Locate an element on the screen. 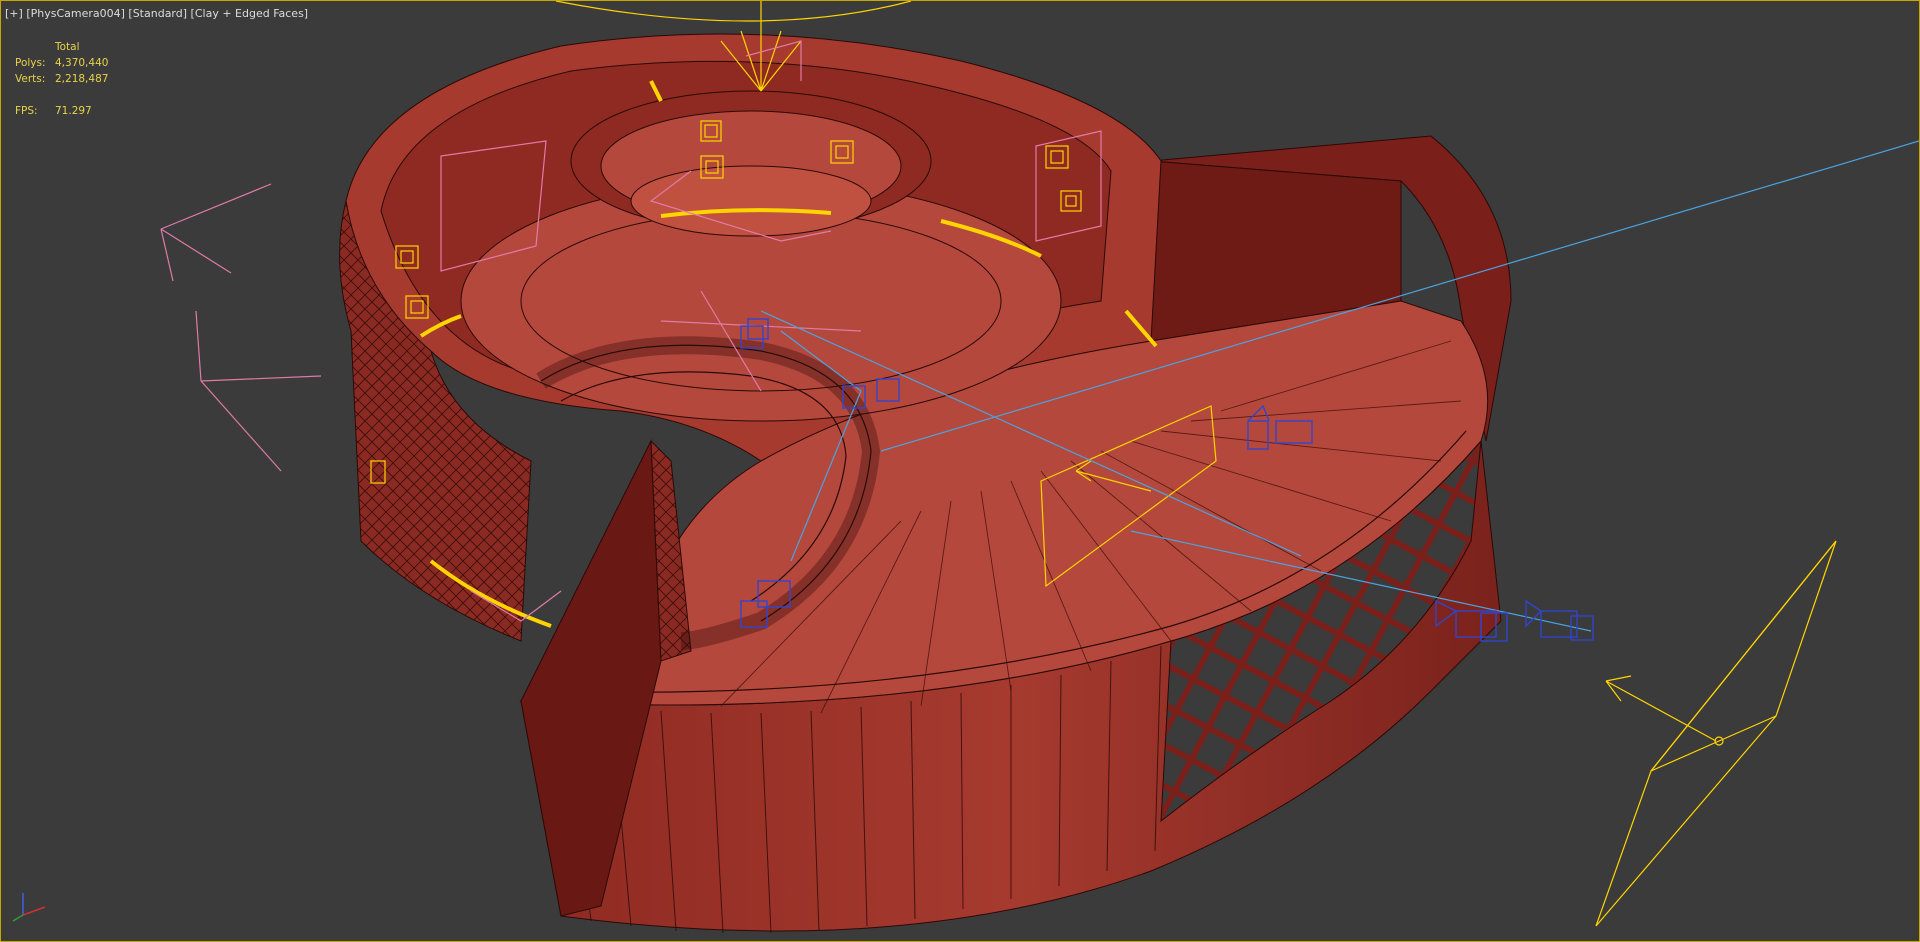  fps-value: 71.297 is located at coordinates (73, 111).